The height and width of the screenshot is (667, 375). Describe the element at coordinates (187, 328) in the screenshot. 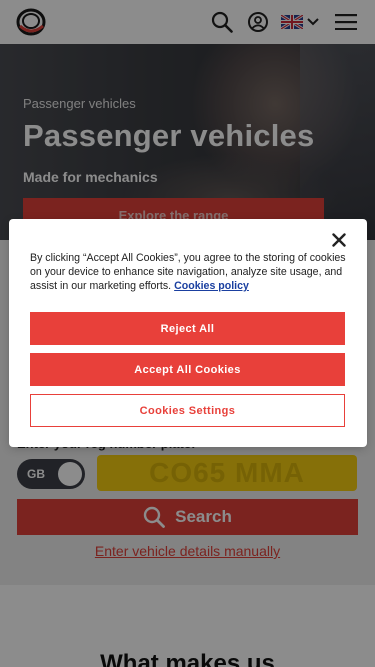

I see `reject-all-button: Reject All` at that location.